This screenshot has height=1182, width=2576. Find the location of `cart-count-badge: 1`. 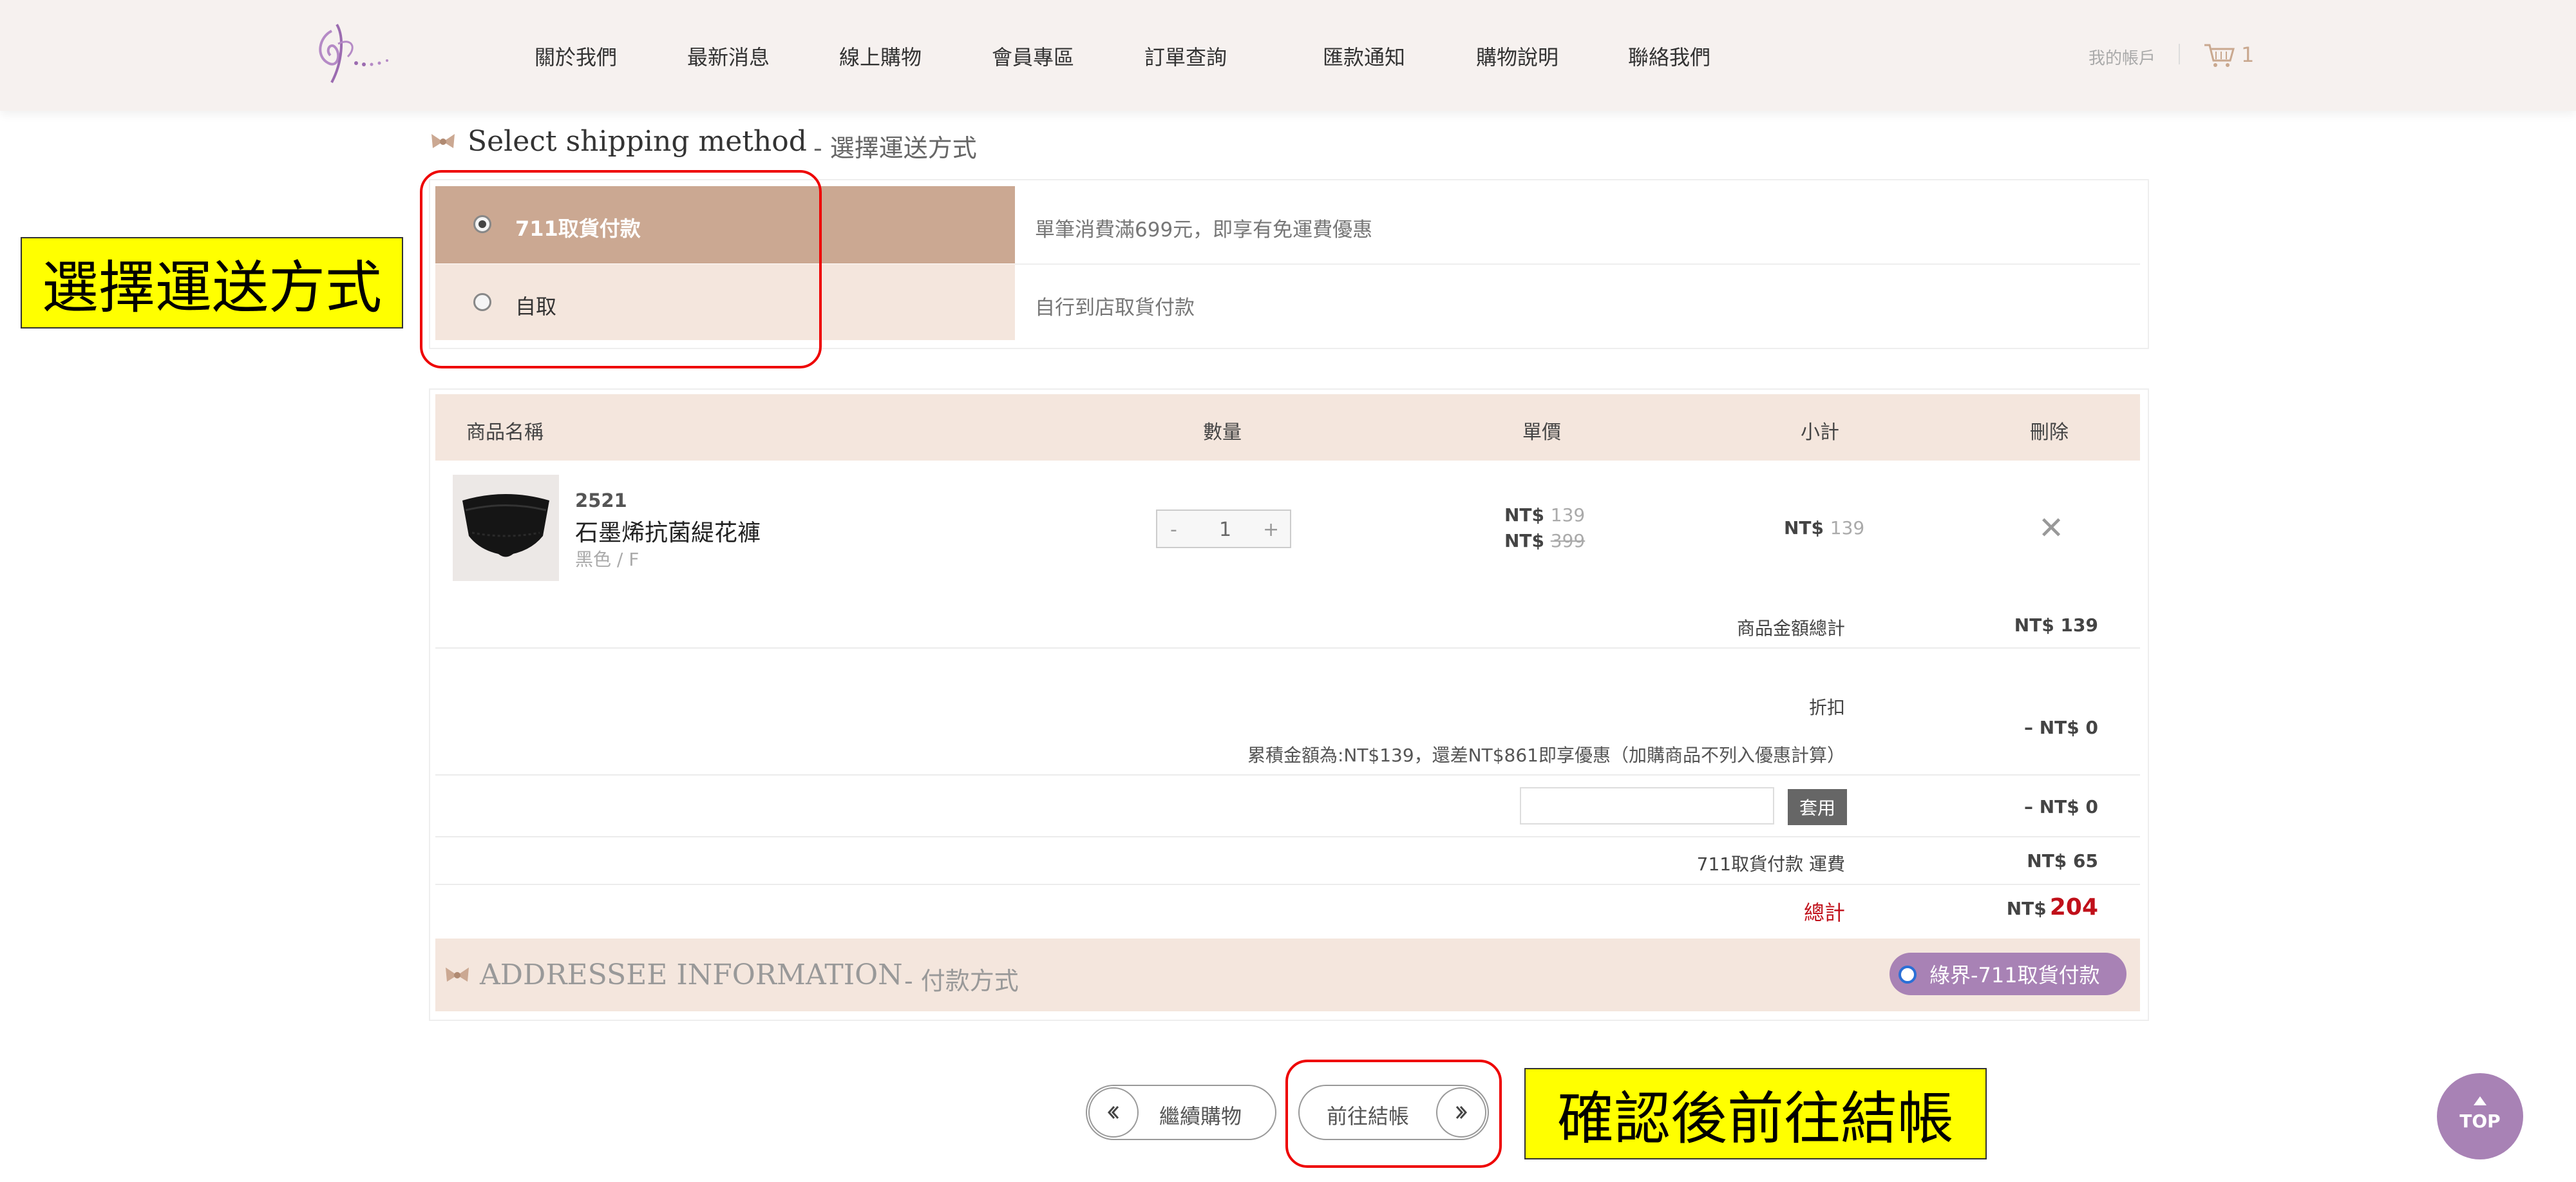

cart-count-badge: 1 is located at coordinates (2247, 55).